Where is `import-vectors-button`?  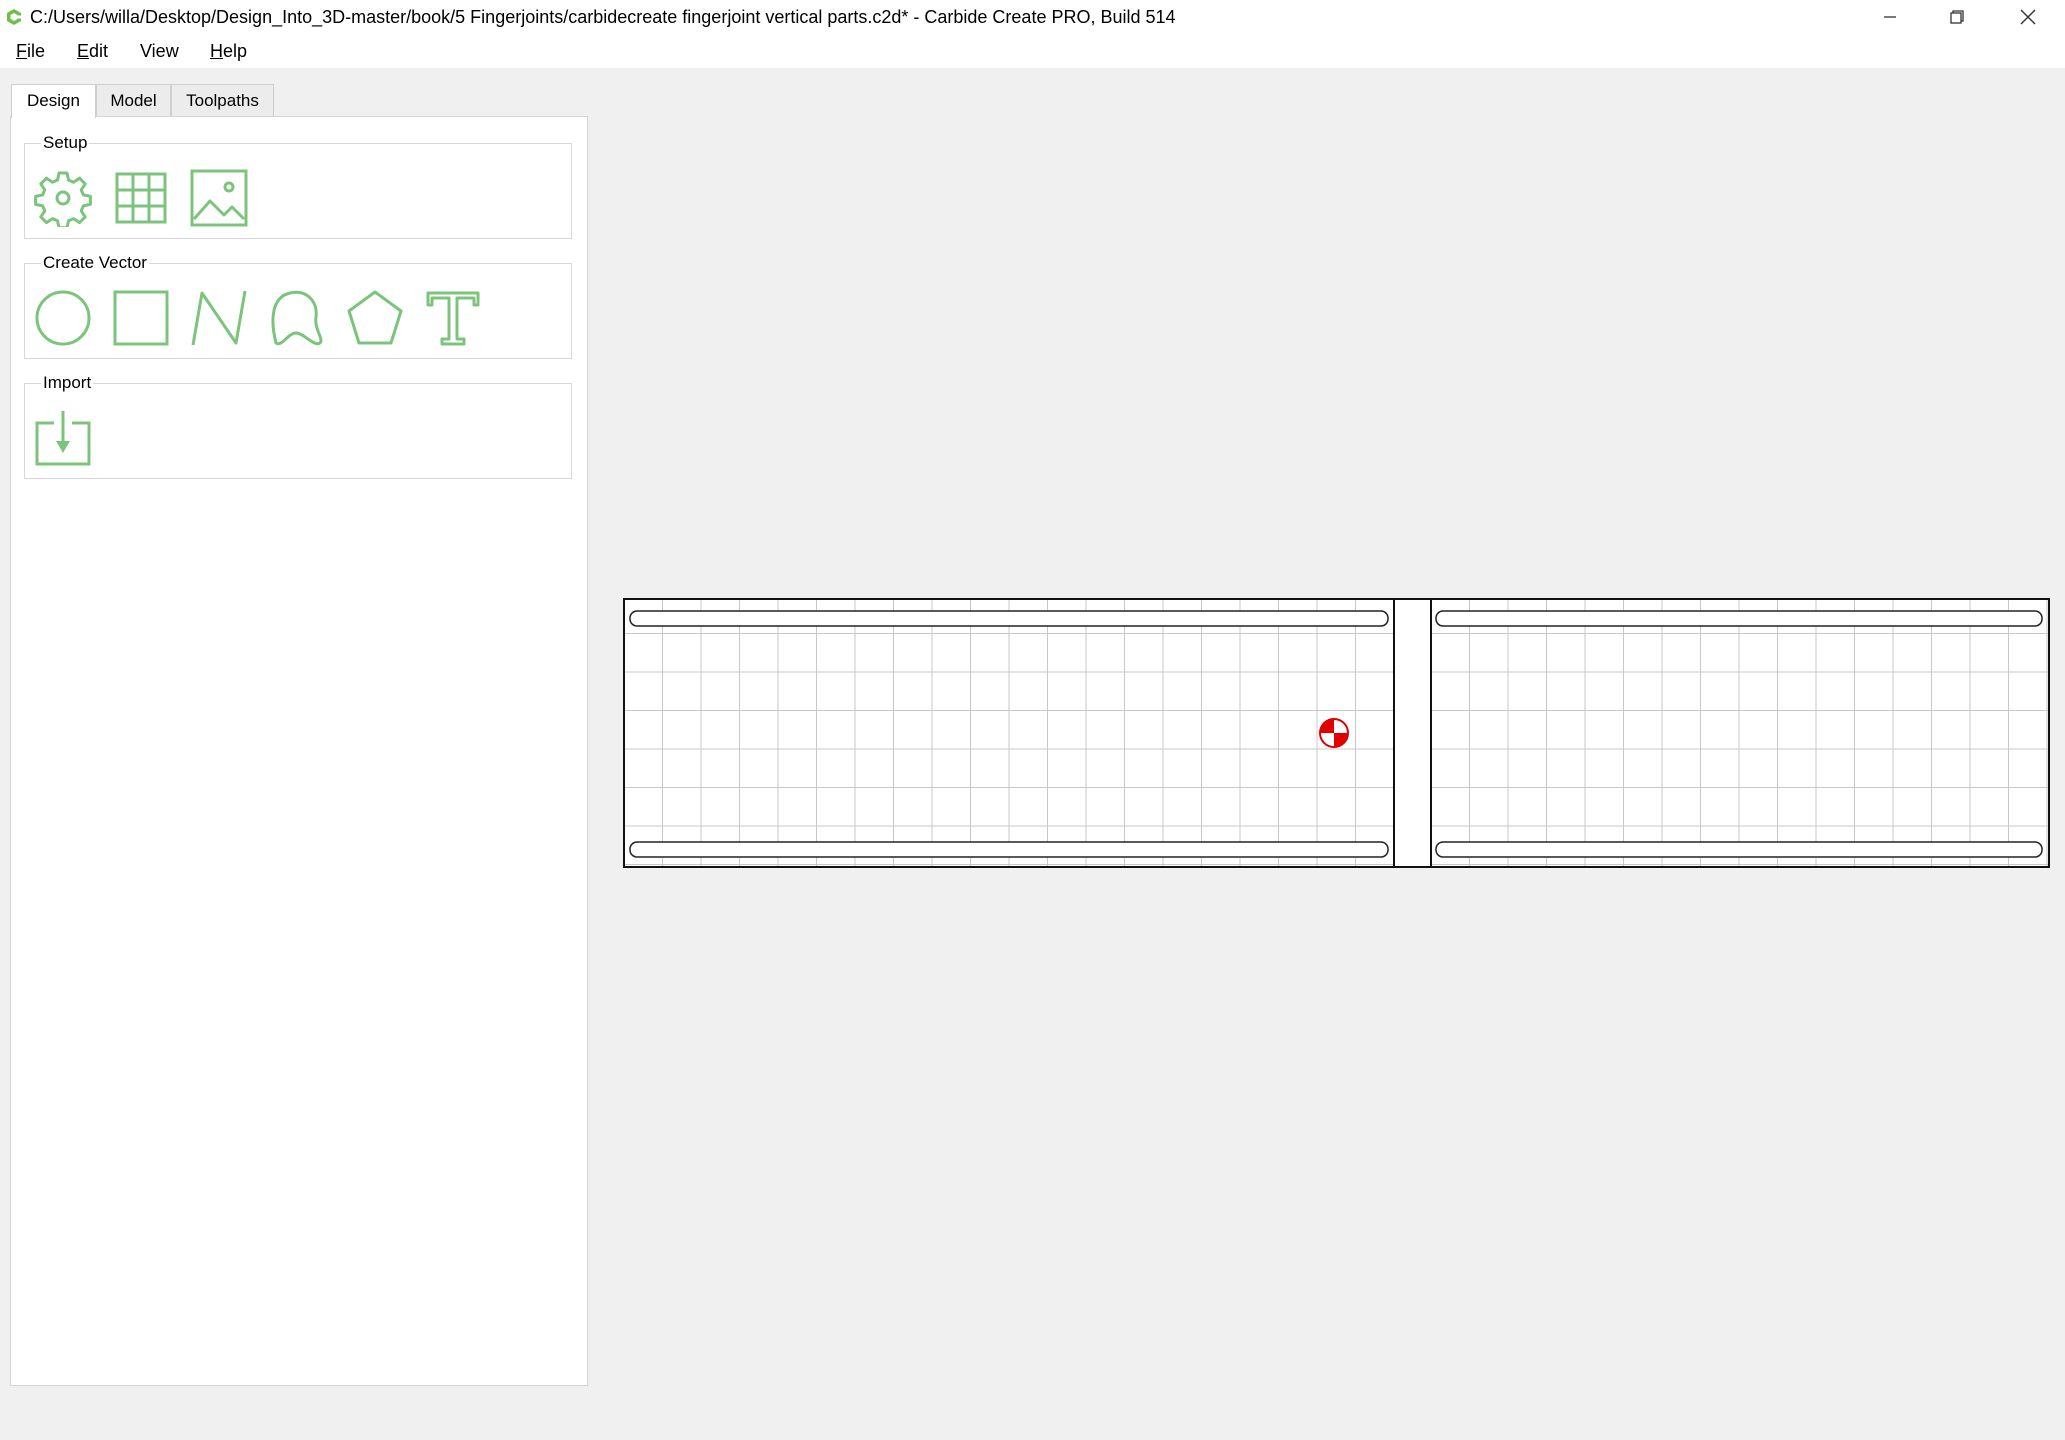 import-vectors-button is located at coordinates (63, 438).